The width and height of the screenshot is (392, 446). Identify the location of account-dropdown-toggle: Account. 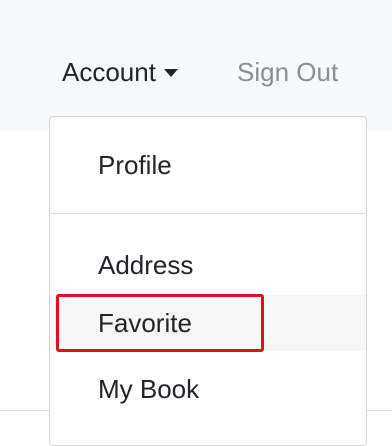
(120, 72).